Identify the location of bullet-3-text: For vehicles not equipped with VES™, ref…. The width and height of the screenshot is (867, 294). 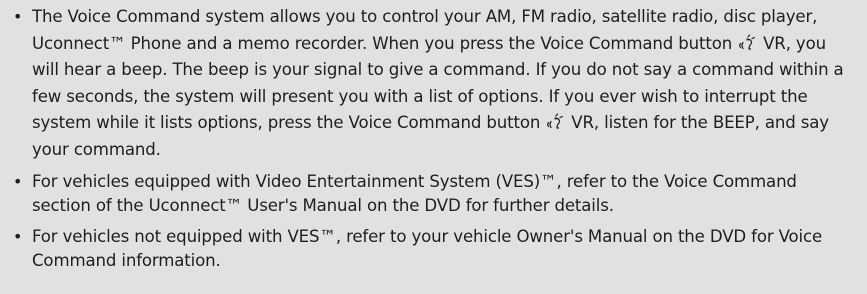
(427, 248).